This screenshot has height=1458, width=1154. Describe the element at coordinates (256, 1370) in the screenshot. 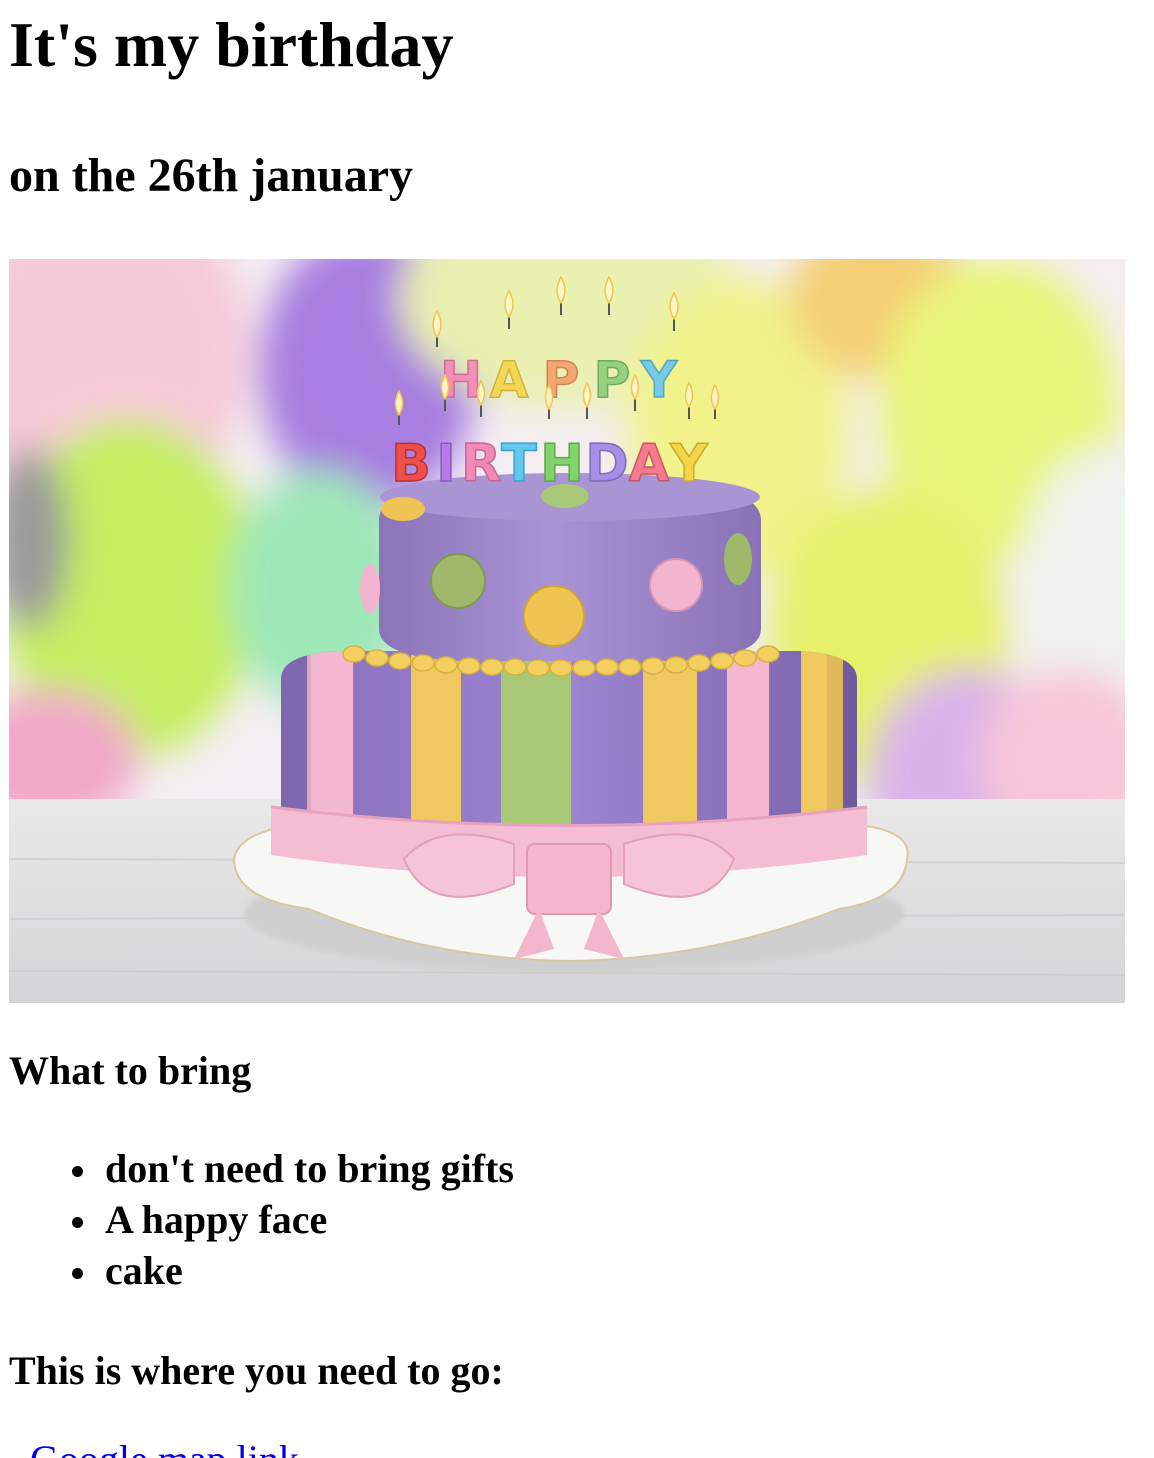

I see `directions-heading: This is where you need to go:` at that location.